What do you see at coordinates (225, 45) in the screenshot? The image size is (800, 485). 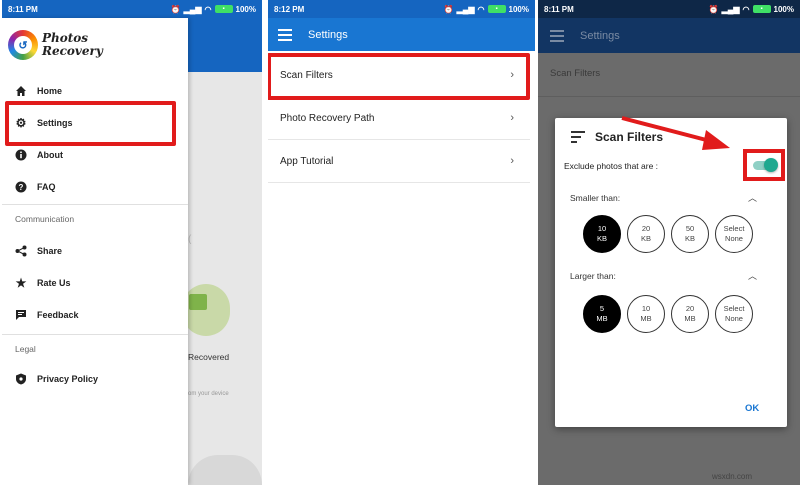 I see `app-bar-behind-drawer` at bounding box center [225, 45].